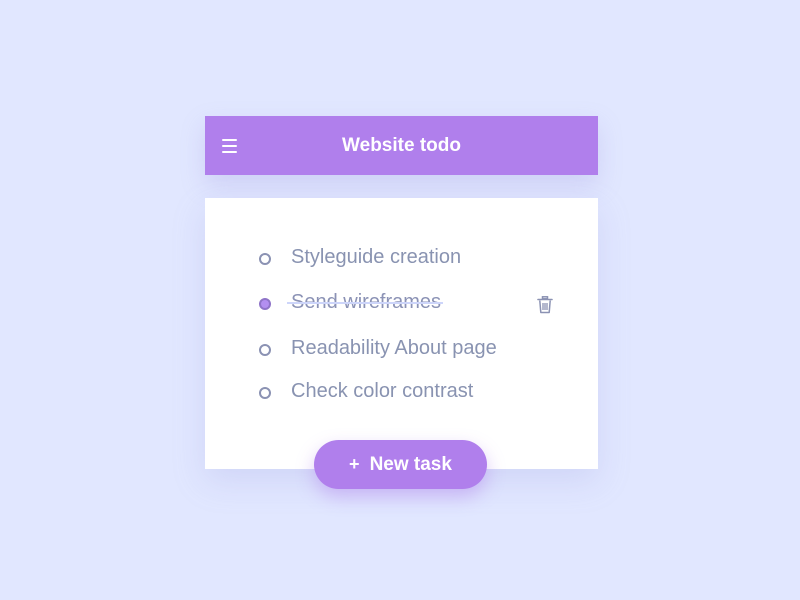 The image size is (800, 600). Describe the element at coordinates (410, 464) in the screenshot. I see `new-task-label: New task` at that location.